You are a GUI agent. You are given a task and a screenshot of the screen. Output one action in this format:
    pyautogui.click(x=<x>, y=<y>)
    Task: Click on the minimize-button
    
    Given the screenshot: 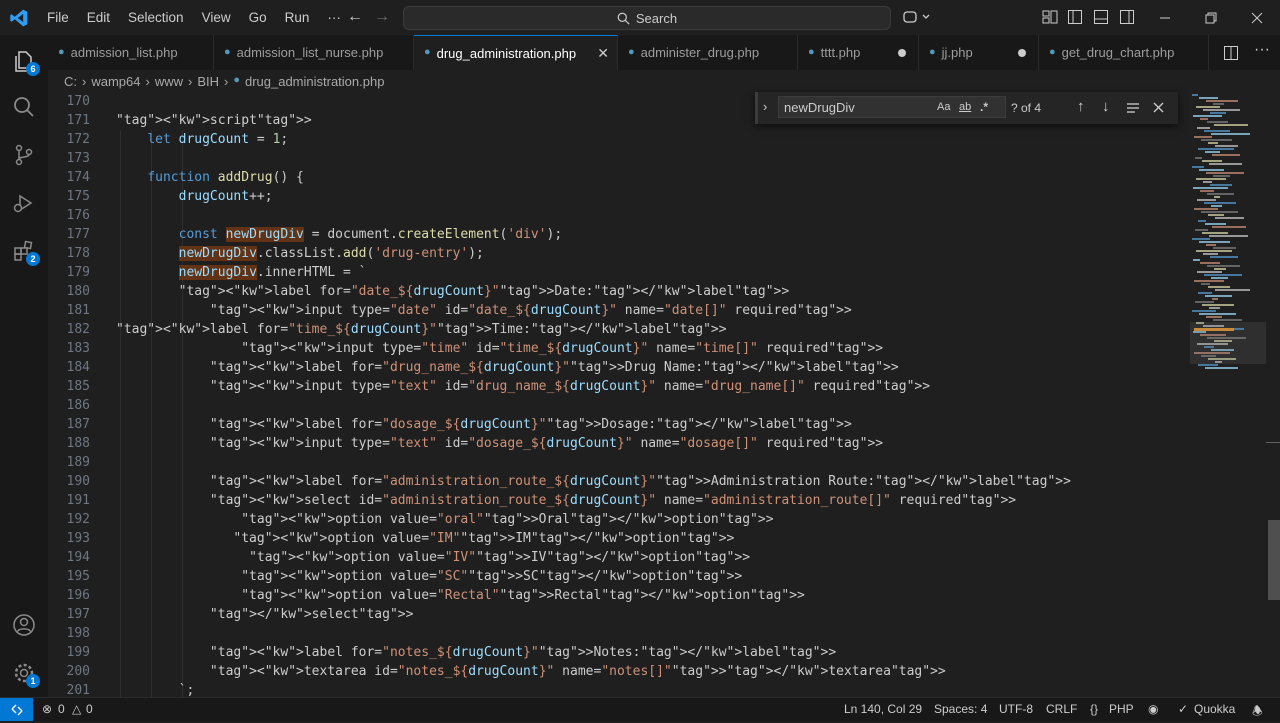 What is the action you would take?
    pyautogui.click(x=1165, y=17)
    